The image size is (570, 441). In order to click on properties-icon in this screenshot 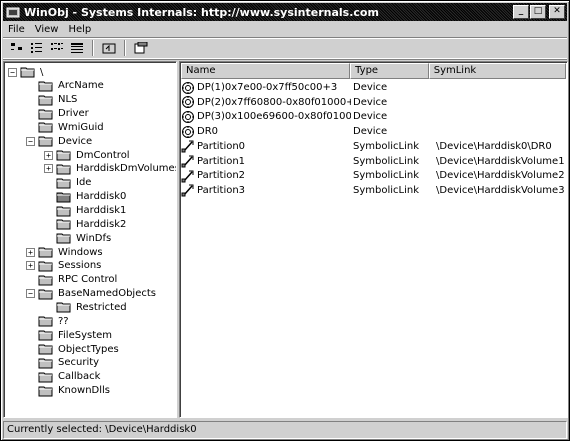, I will do `click(141, 48)`.